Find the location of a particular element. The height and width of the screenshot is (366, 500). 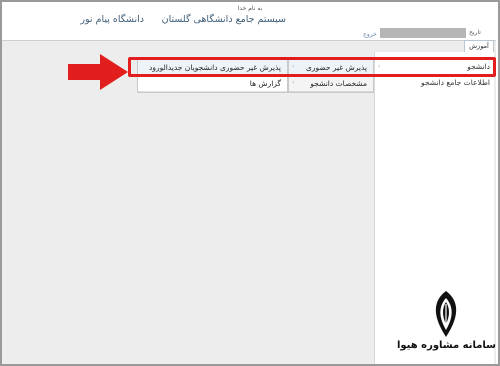

hiva-logo: سامانه مشاوره هیوا is located at coordinates (446, 326).